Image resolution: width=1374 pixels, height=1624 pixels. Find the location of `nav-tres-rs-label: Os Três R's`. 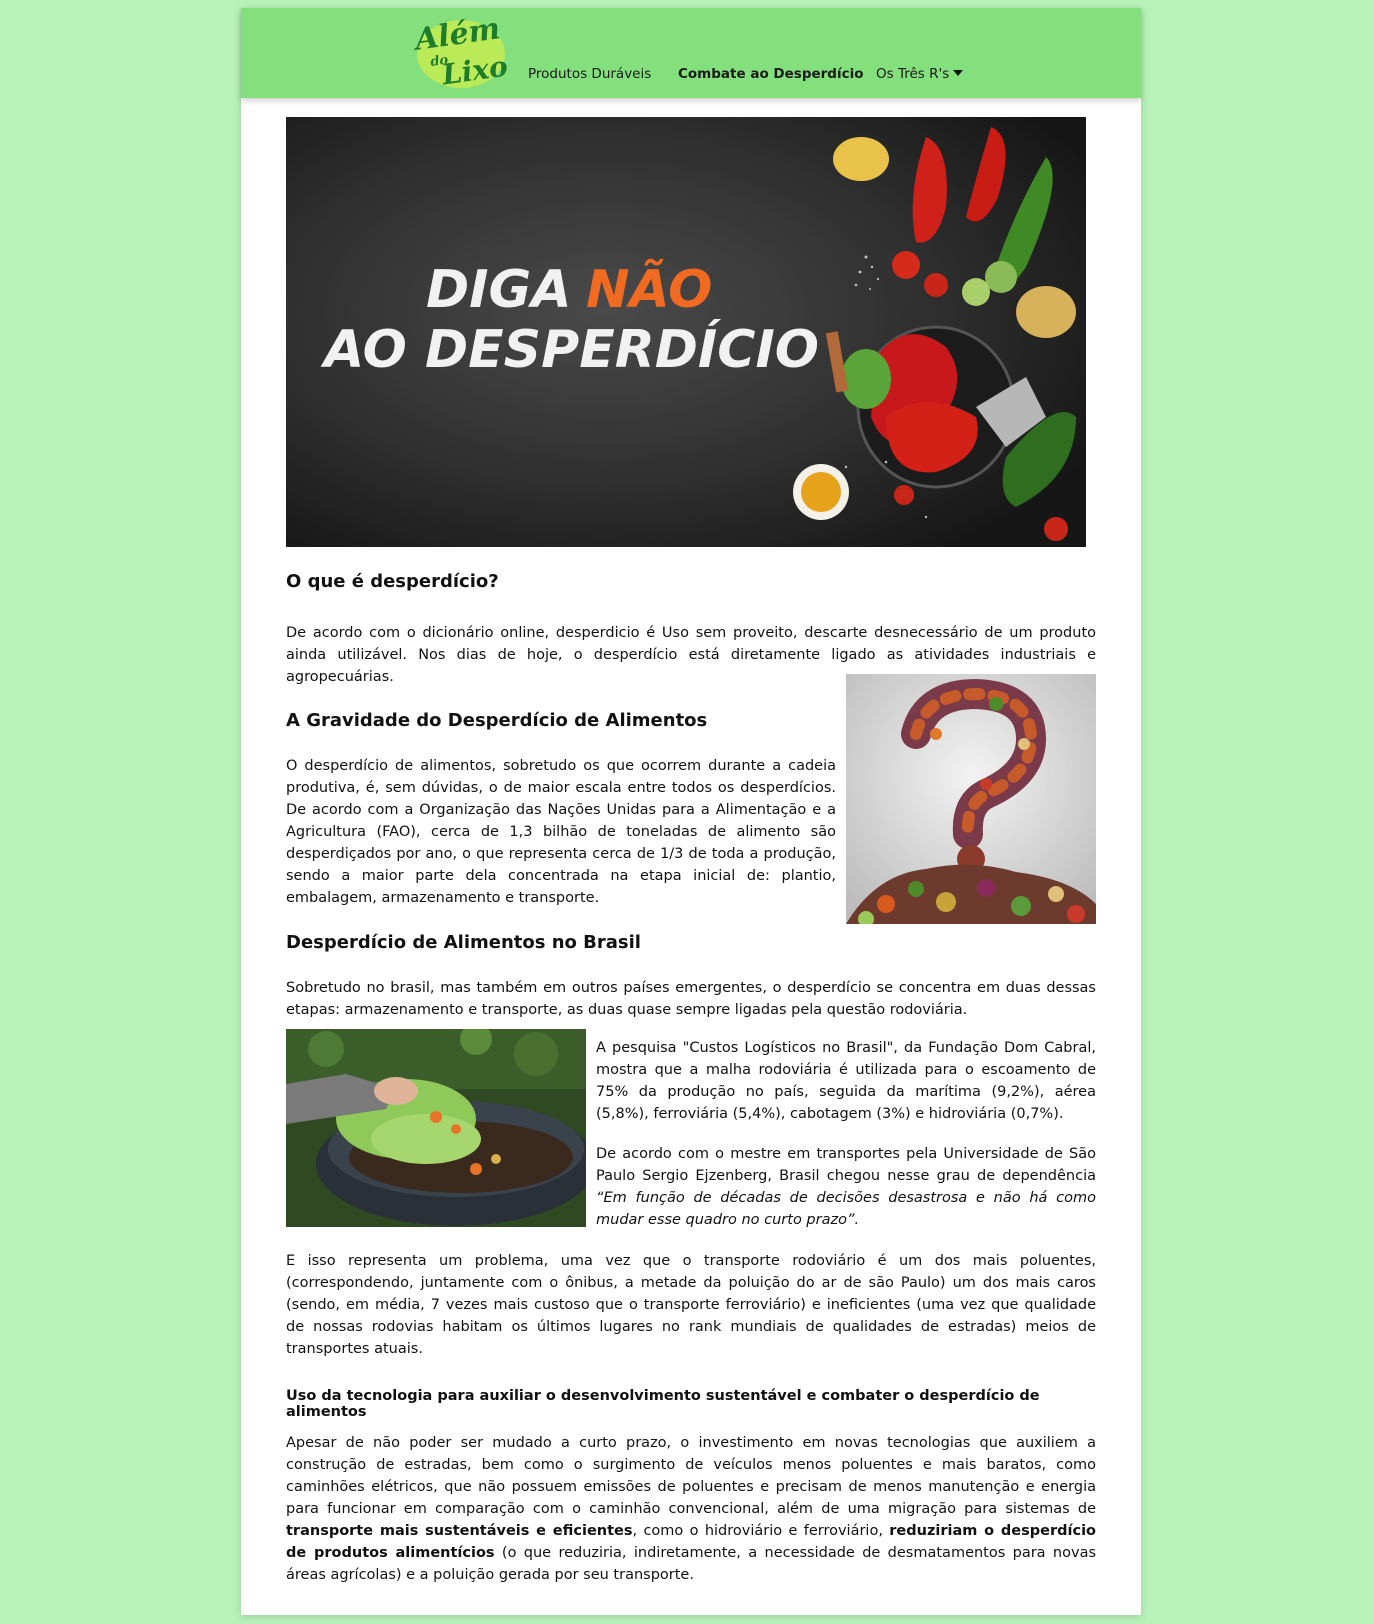

nav-tres-rs-label: Os Três R's is located at coordinates (913, 74).